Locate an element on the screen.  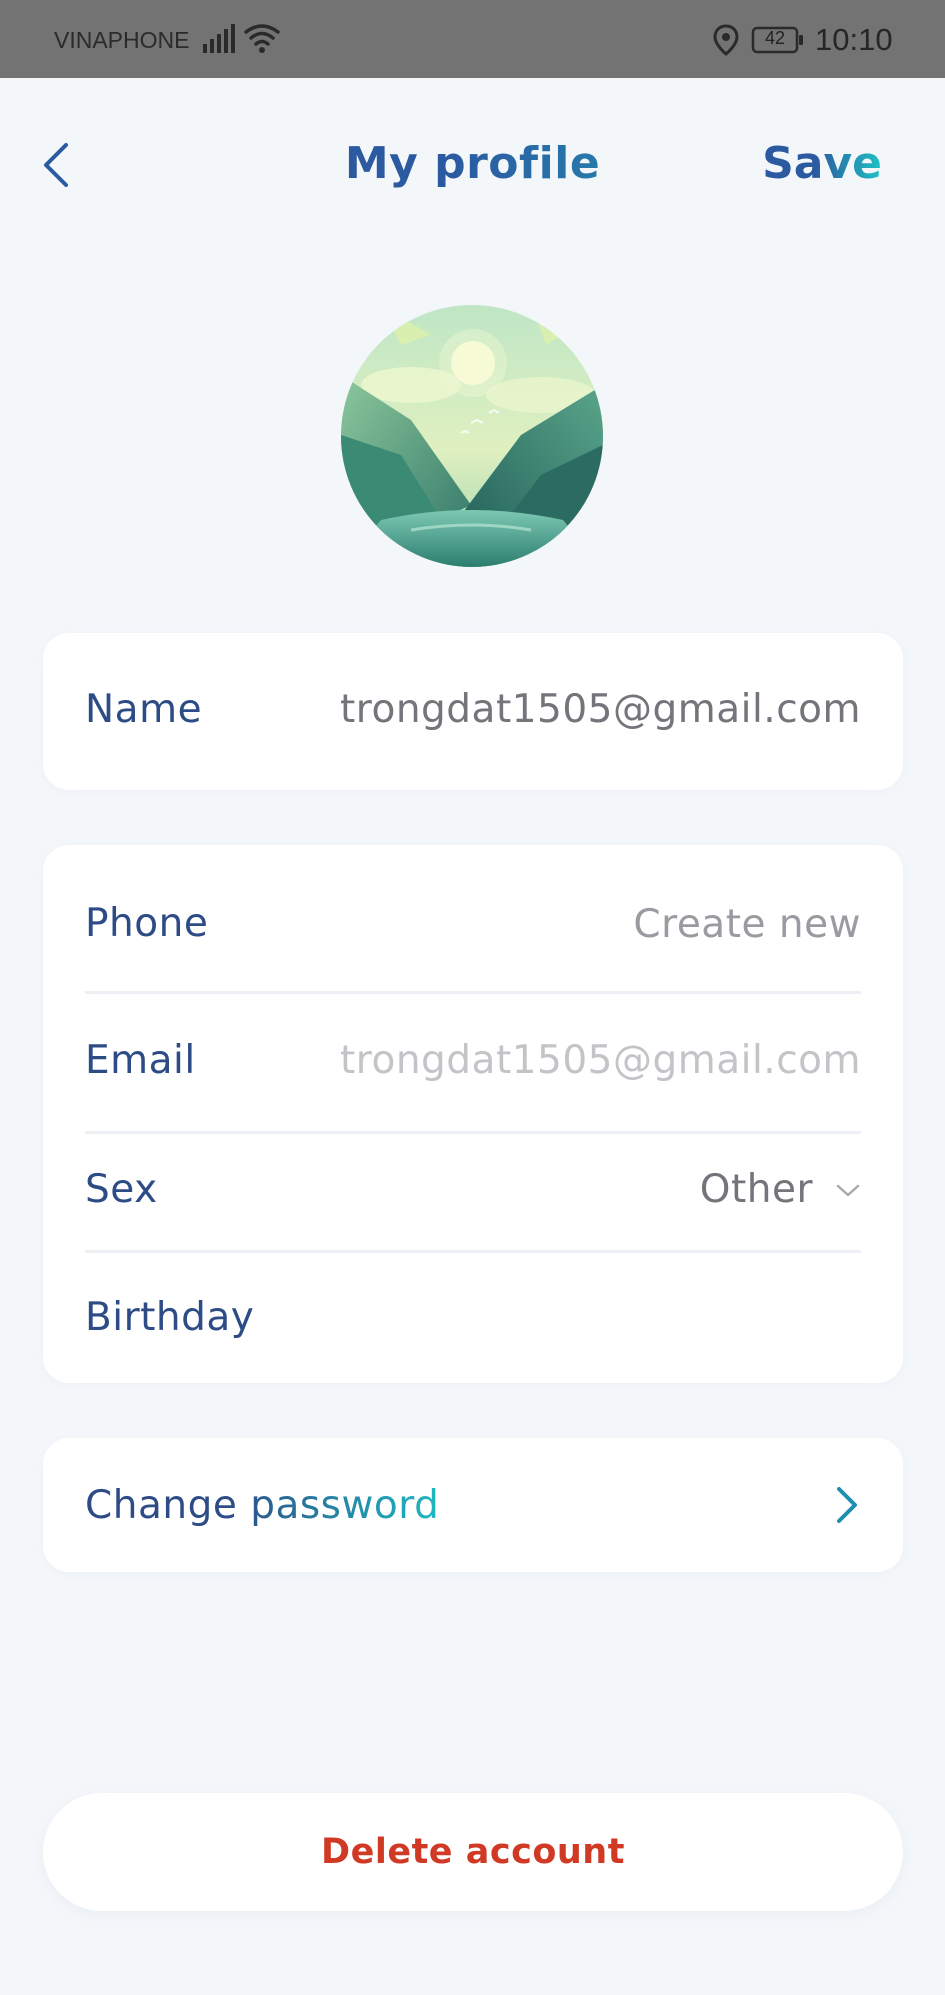
change-password-label: Change password is located at coordinates (262, 1505).